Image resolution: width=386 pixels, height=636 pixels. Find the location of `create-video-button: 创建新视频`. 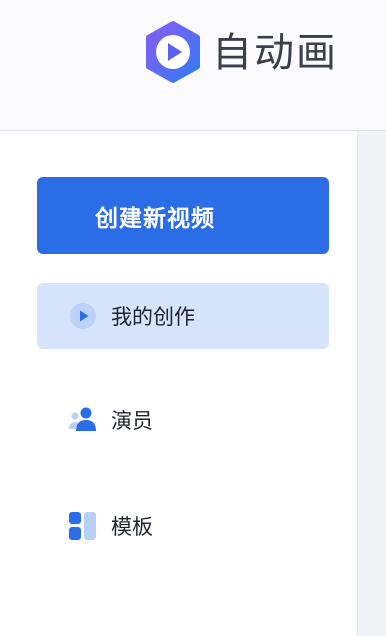

create-video-button: 创建新视频 is located at coordinates (183, 215).